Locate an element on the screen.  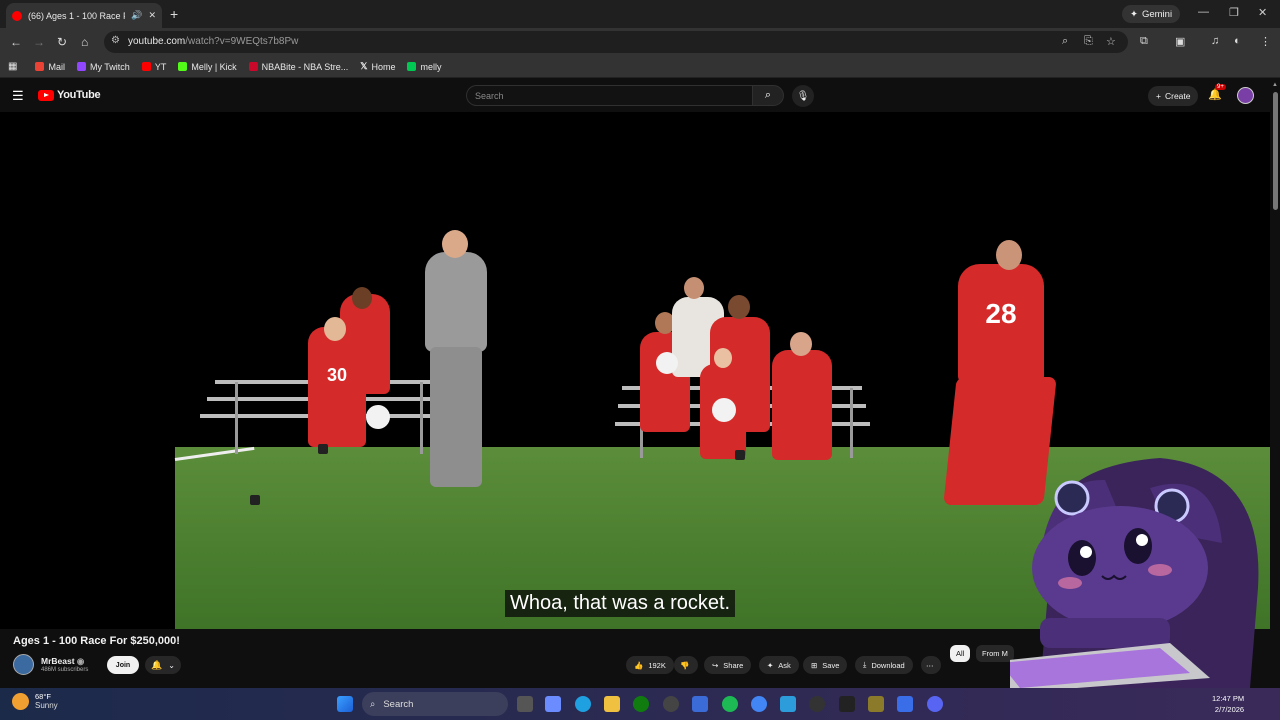
bookmark-mail: Mail is located at coordinates (50, 67).